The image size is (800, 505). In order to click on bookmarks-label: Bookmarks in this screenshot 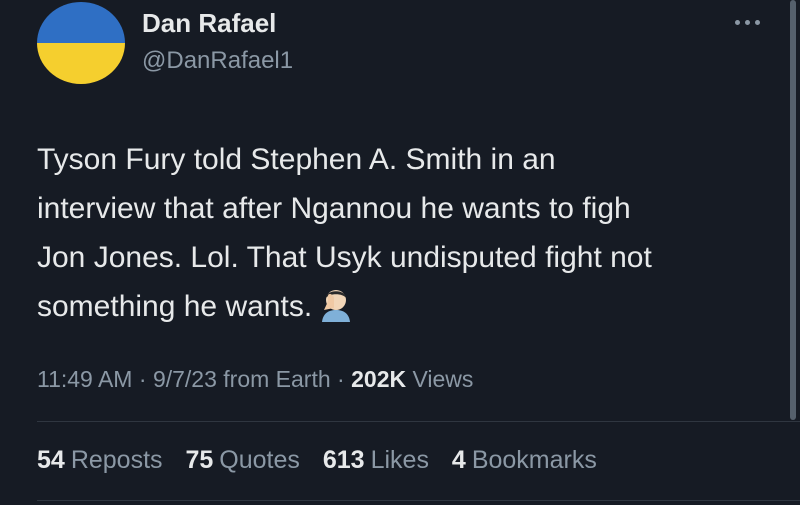, I will do `click(534, 460)`.